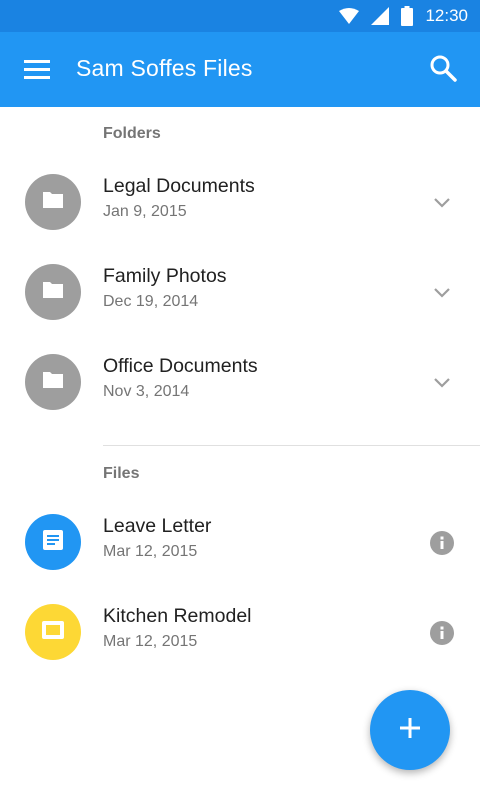 The image size is (480, 800). I want to click on cell-signal-icon, so click(380, 16).